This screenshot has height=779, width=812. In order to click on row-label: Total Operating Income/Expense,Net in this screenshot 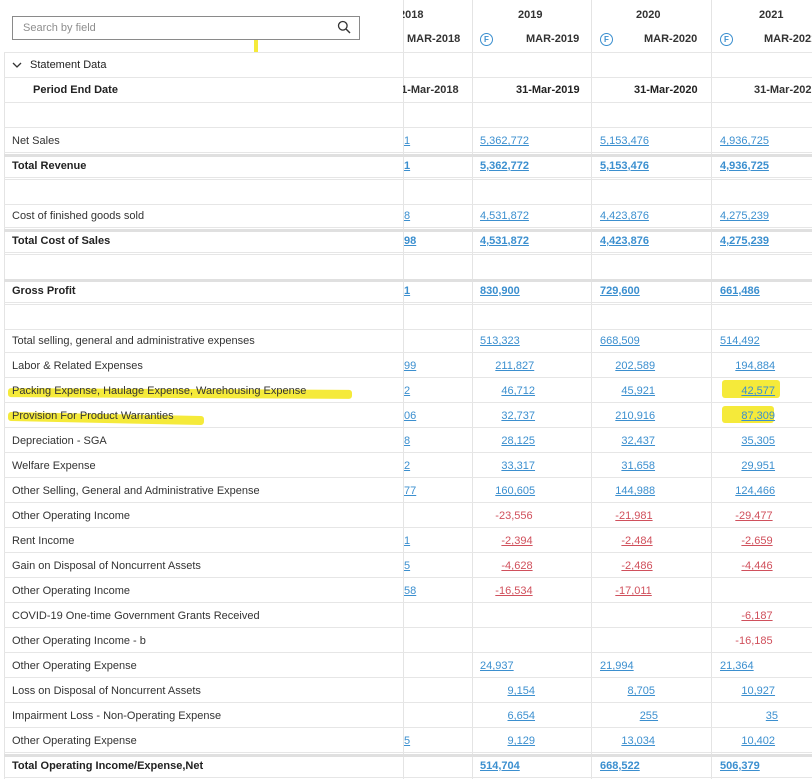, I will do `click(108, 766)`.